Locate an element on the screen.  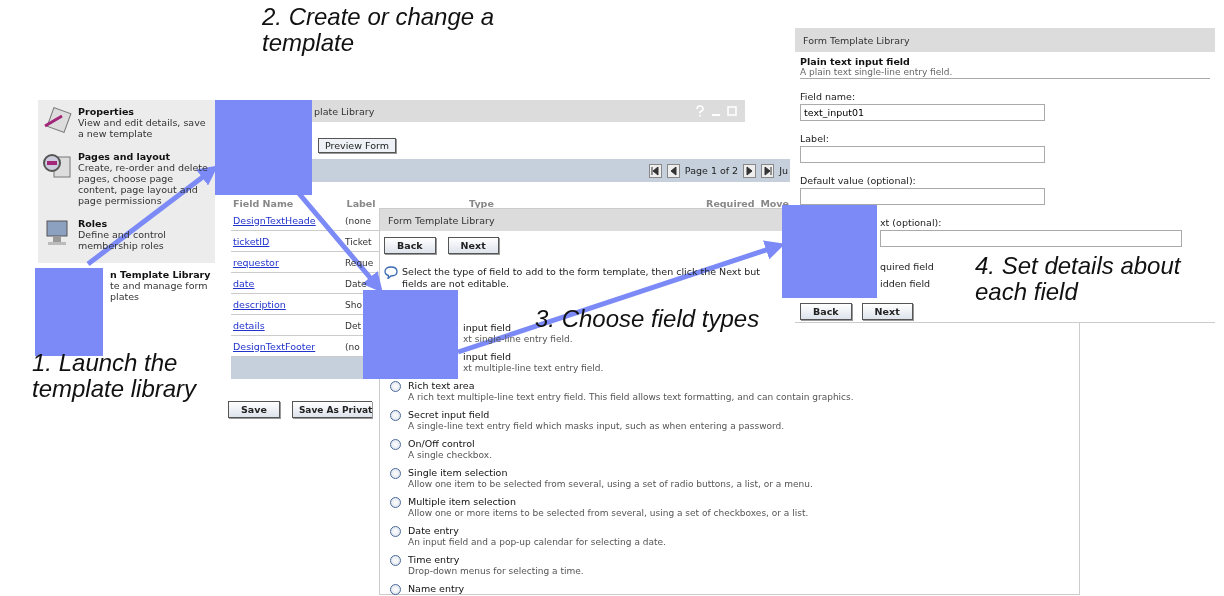
first-page-icon is located at coordinates (655, 170).